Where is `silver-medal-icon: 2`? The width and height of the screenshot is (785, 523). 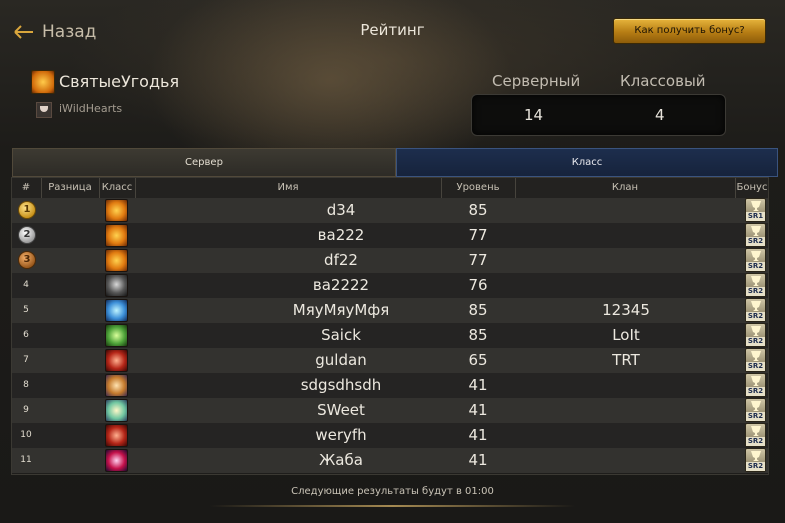
silver-medal-icon: 2 is located at coordinates (27, 235).